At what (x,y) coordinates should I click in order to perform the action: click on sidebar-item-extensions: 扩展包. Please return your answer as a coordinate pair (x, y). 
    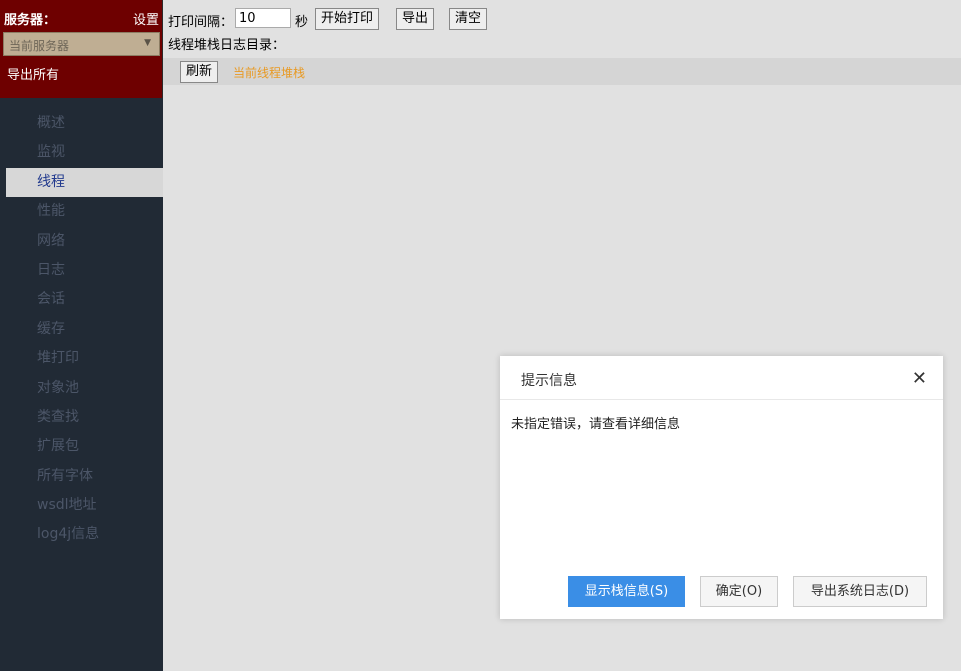
    Looking at the image, I should click on (81, 446).